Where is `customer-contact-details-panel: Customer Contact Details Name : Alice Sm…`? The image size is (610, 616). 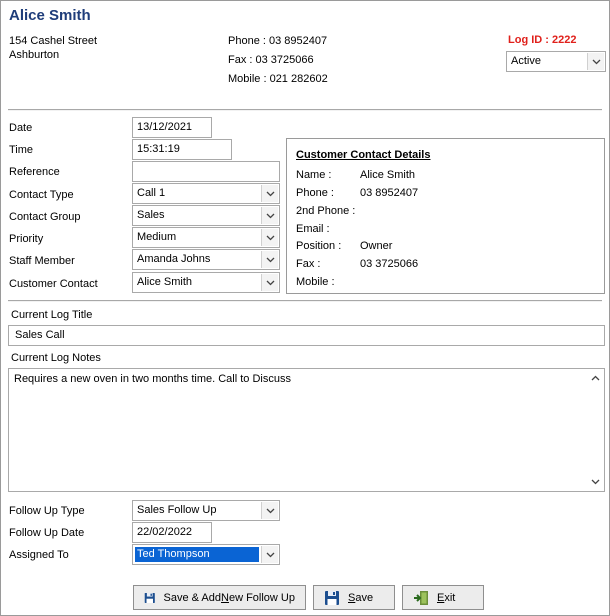 customer-contact-details-panel: Customer Contact Details Name : Alice Sm… is located at coordinates (445, 216).